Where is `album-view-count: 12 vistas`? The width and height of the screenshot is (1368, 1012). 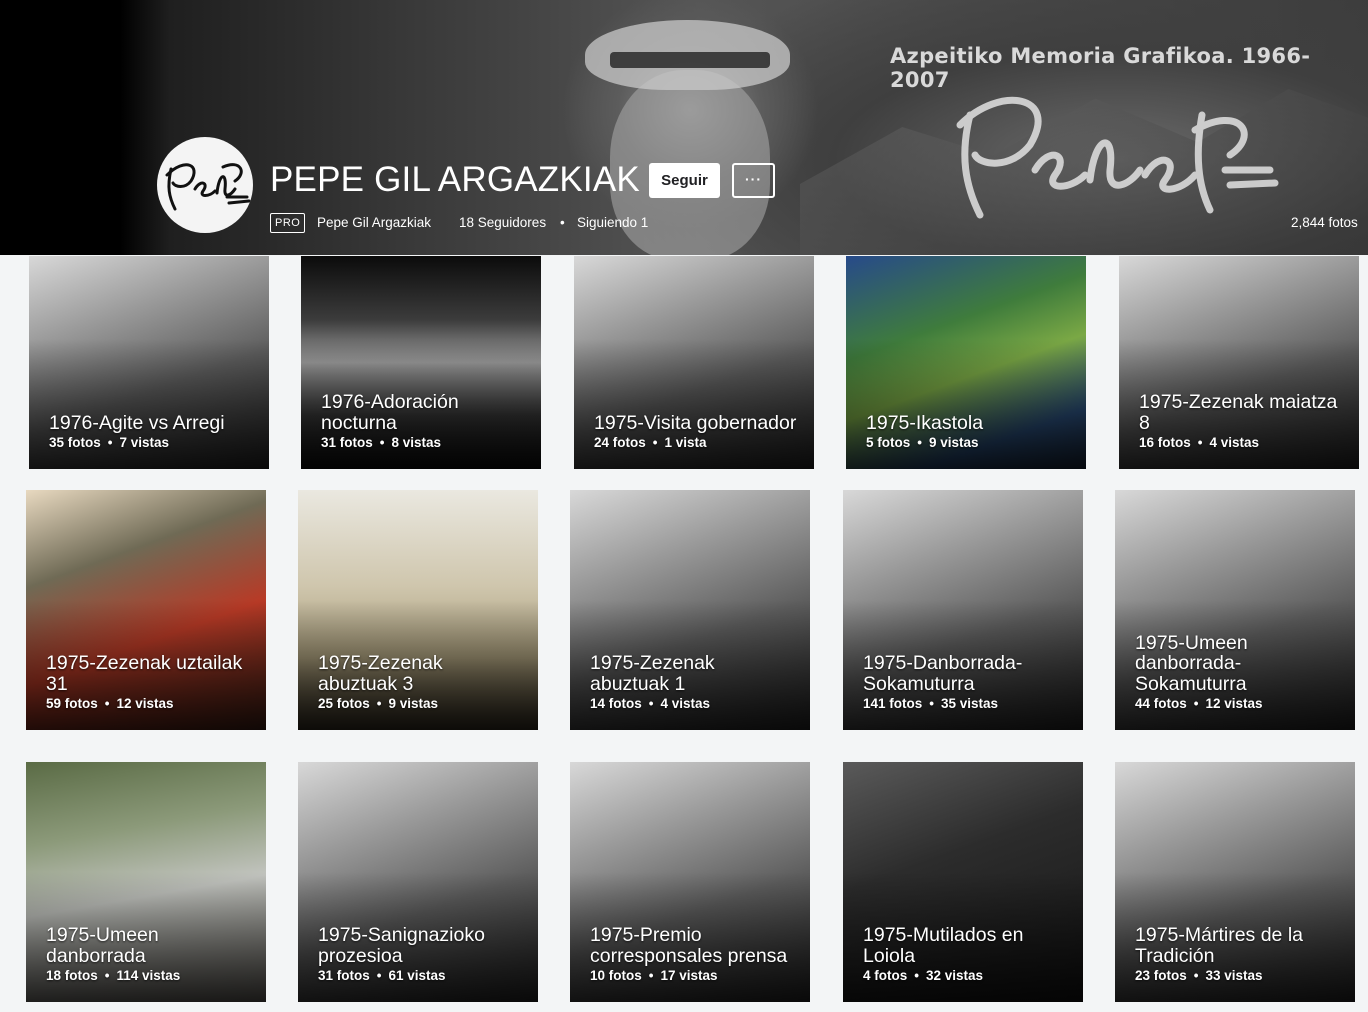 album-view-count: 12 vistas is located at coordinates (145, 703).